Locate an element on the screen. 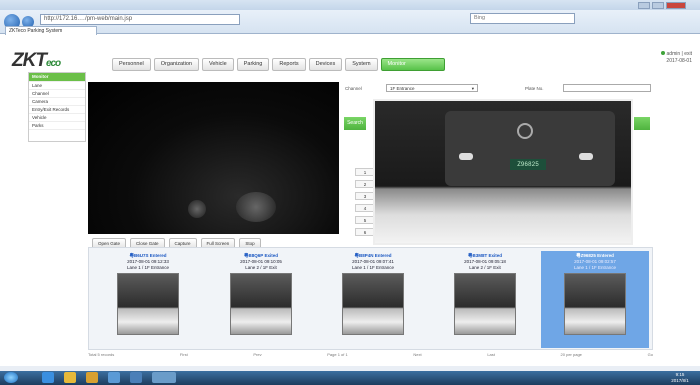  taskbar-clock: 9:15 2017/8/1 is located at coordinates (680, 378).